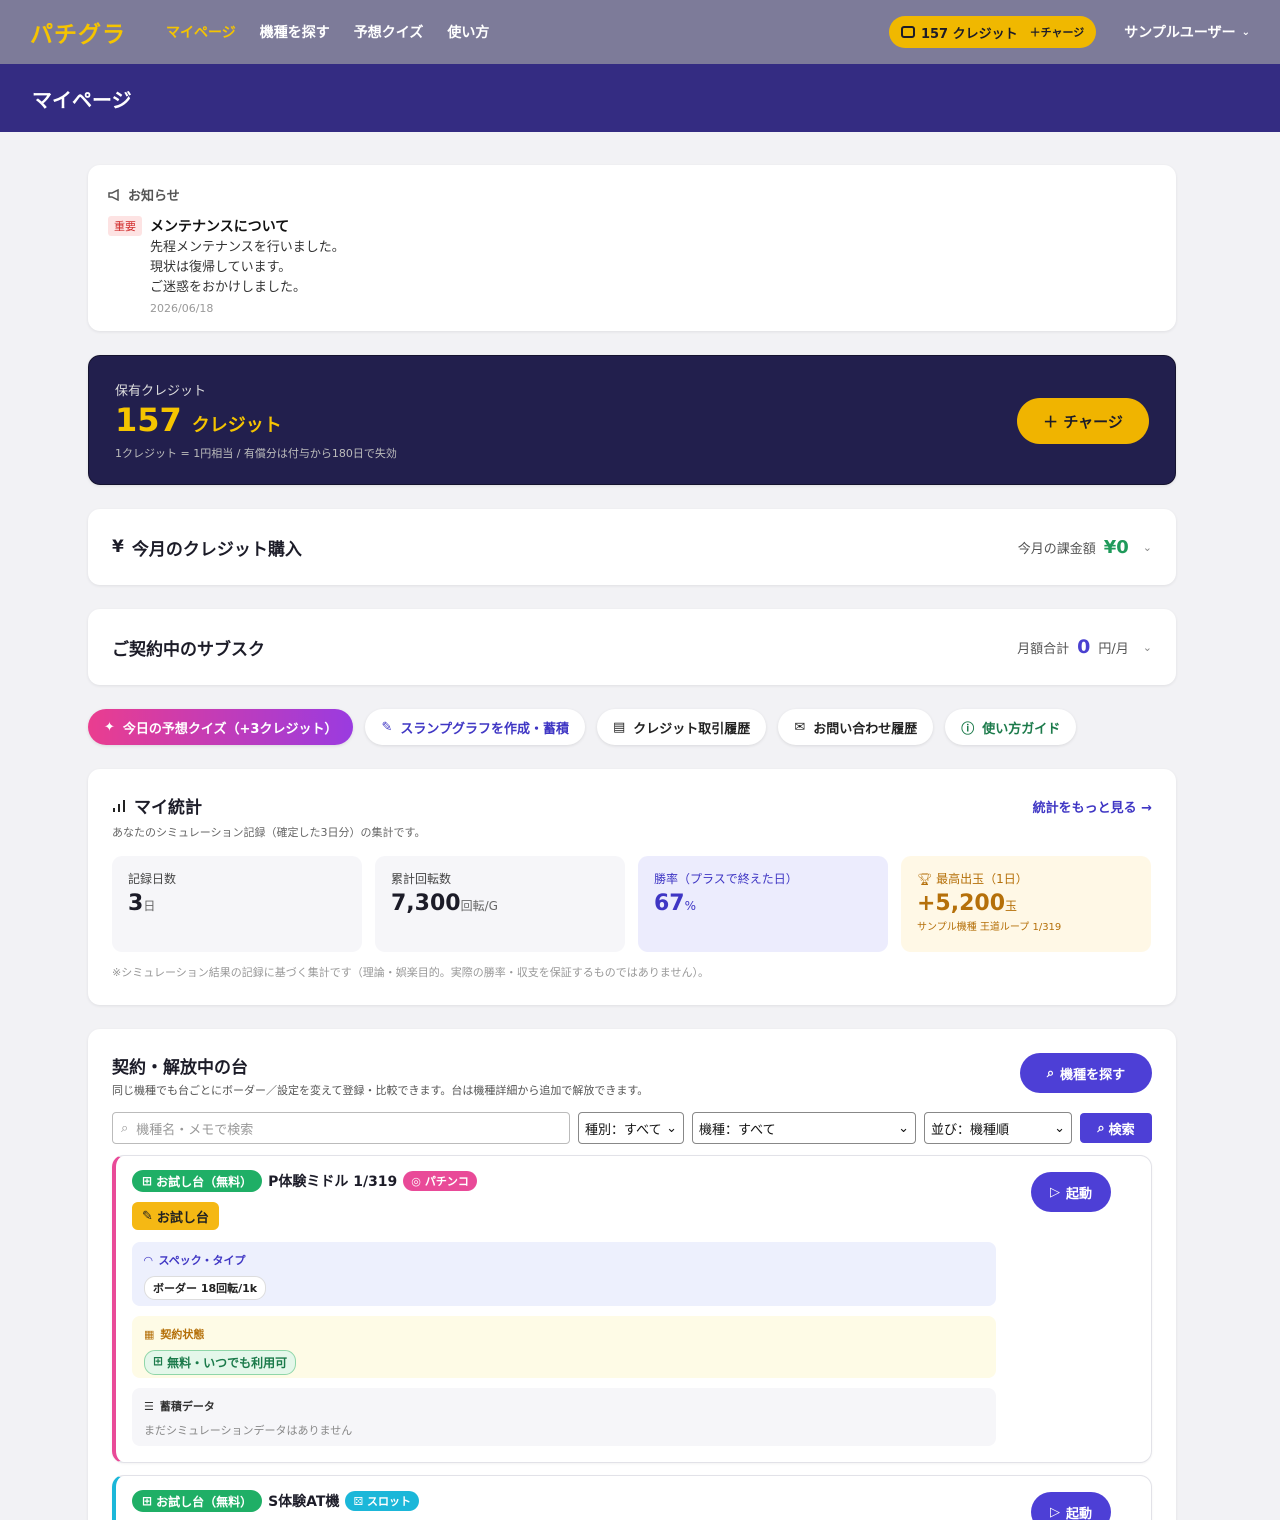 The width and height of the screenshot is (1280, 1520). I want to click on charge-button: ＋ チャージ, so click(1083, 421).